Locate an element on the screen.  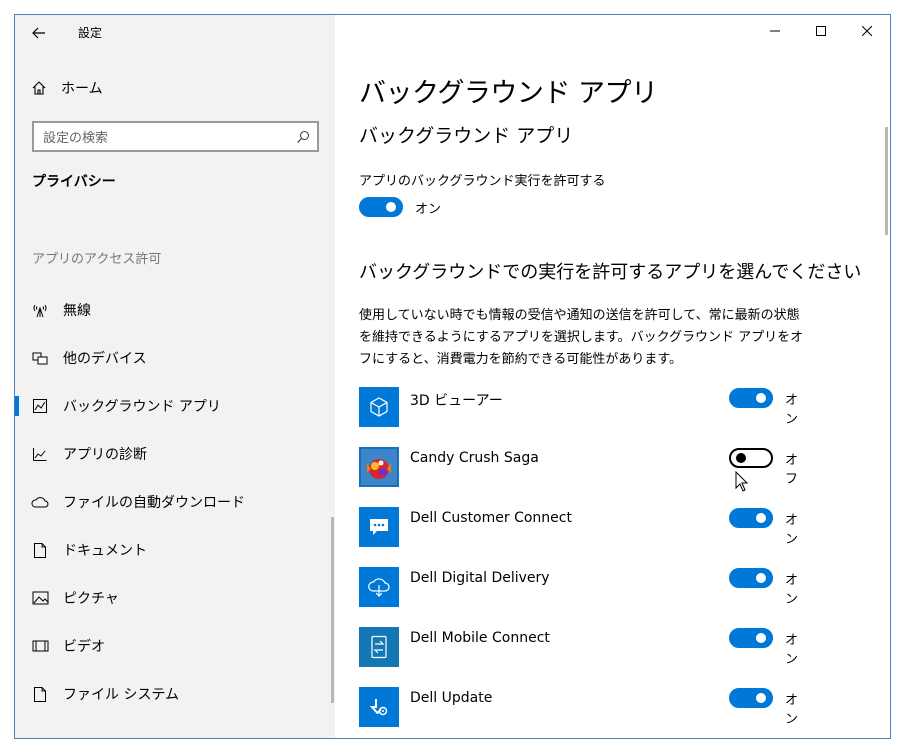
app-name: Dell Digital Delivery is located at coordinates (480, 578).